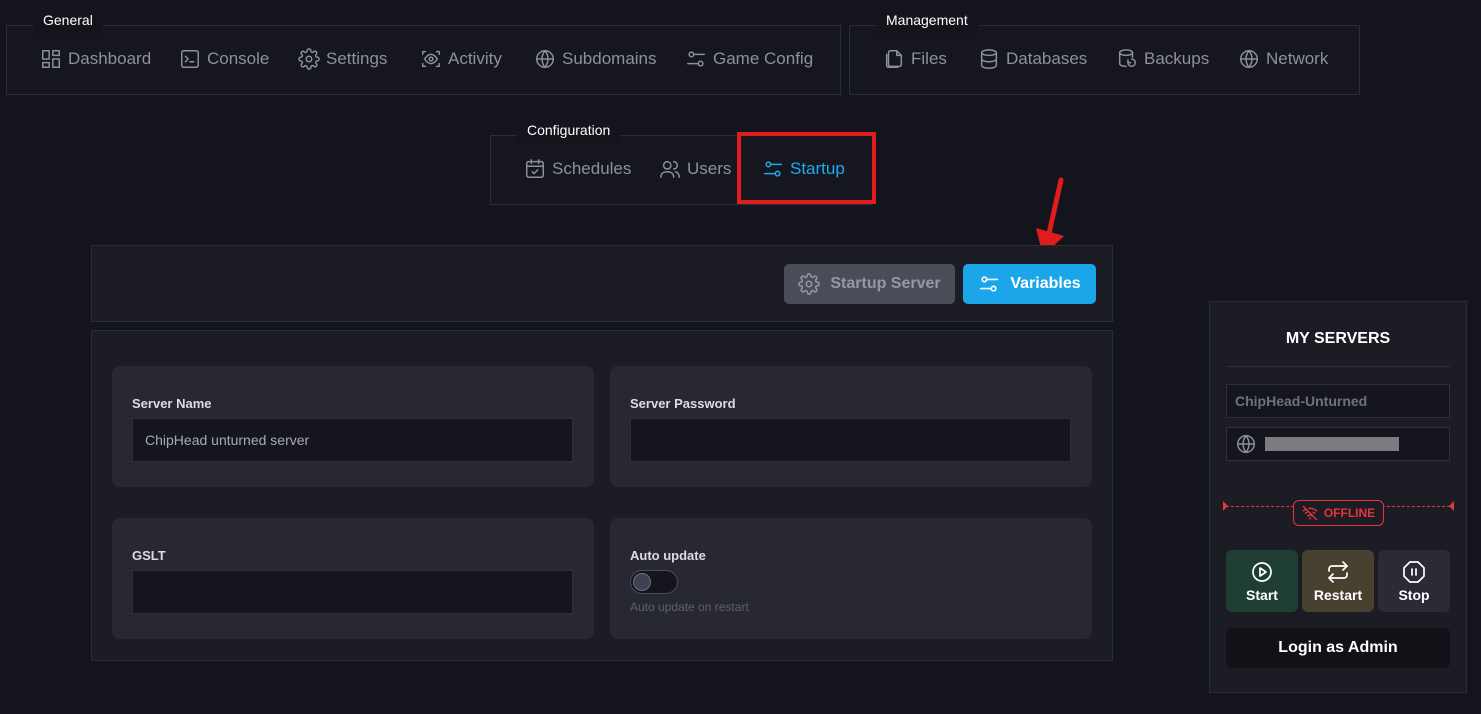 This screenshot has height=714, width=1481. Describe the element at coordinates (683, 403) in the screenshot. I see `server-password-label: Server Password` at that location.